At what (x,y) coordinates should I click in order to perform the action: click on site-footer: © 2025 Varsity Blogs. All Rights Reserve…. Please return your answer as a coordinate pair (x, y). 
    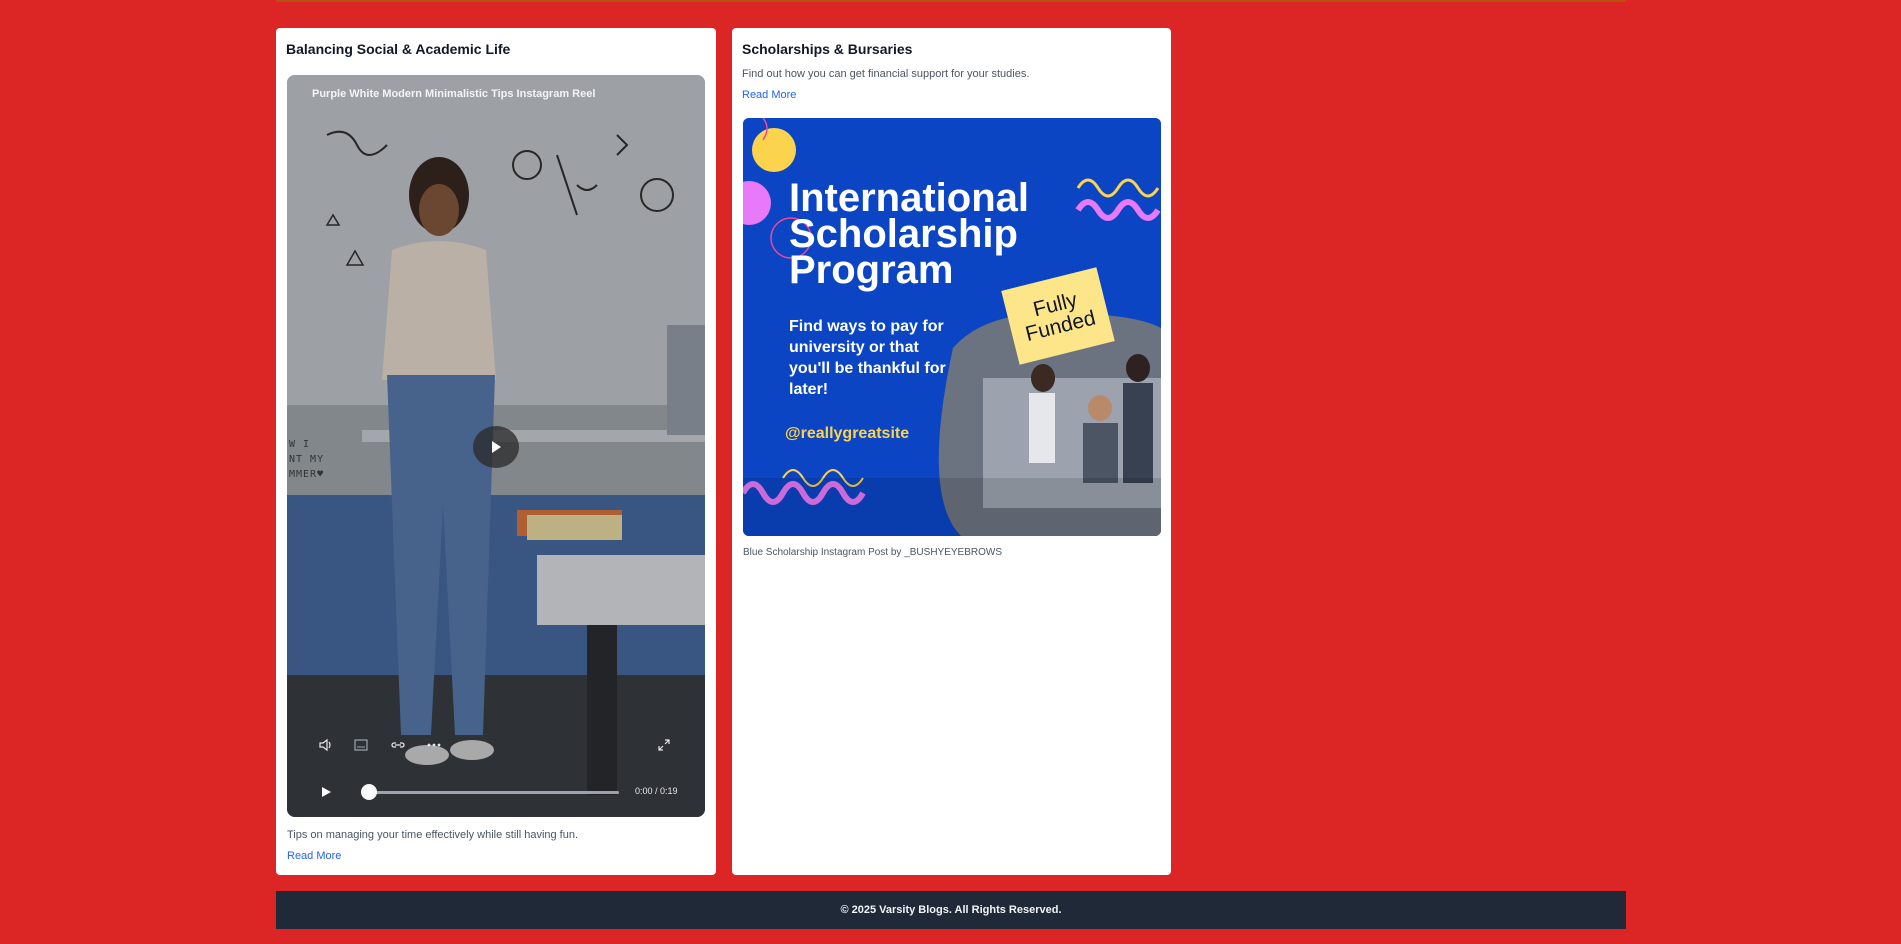
    Looking at the image, I should click on (951, 910).